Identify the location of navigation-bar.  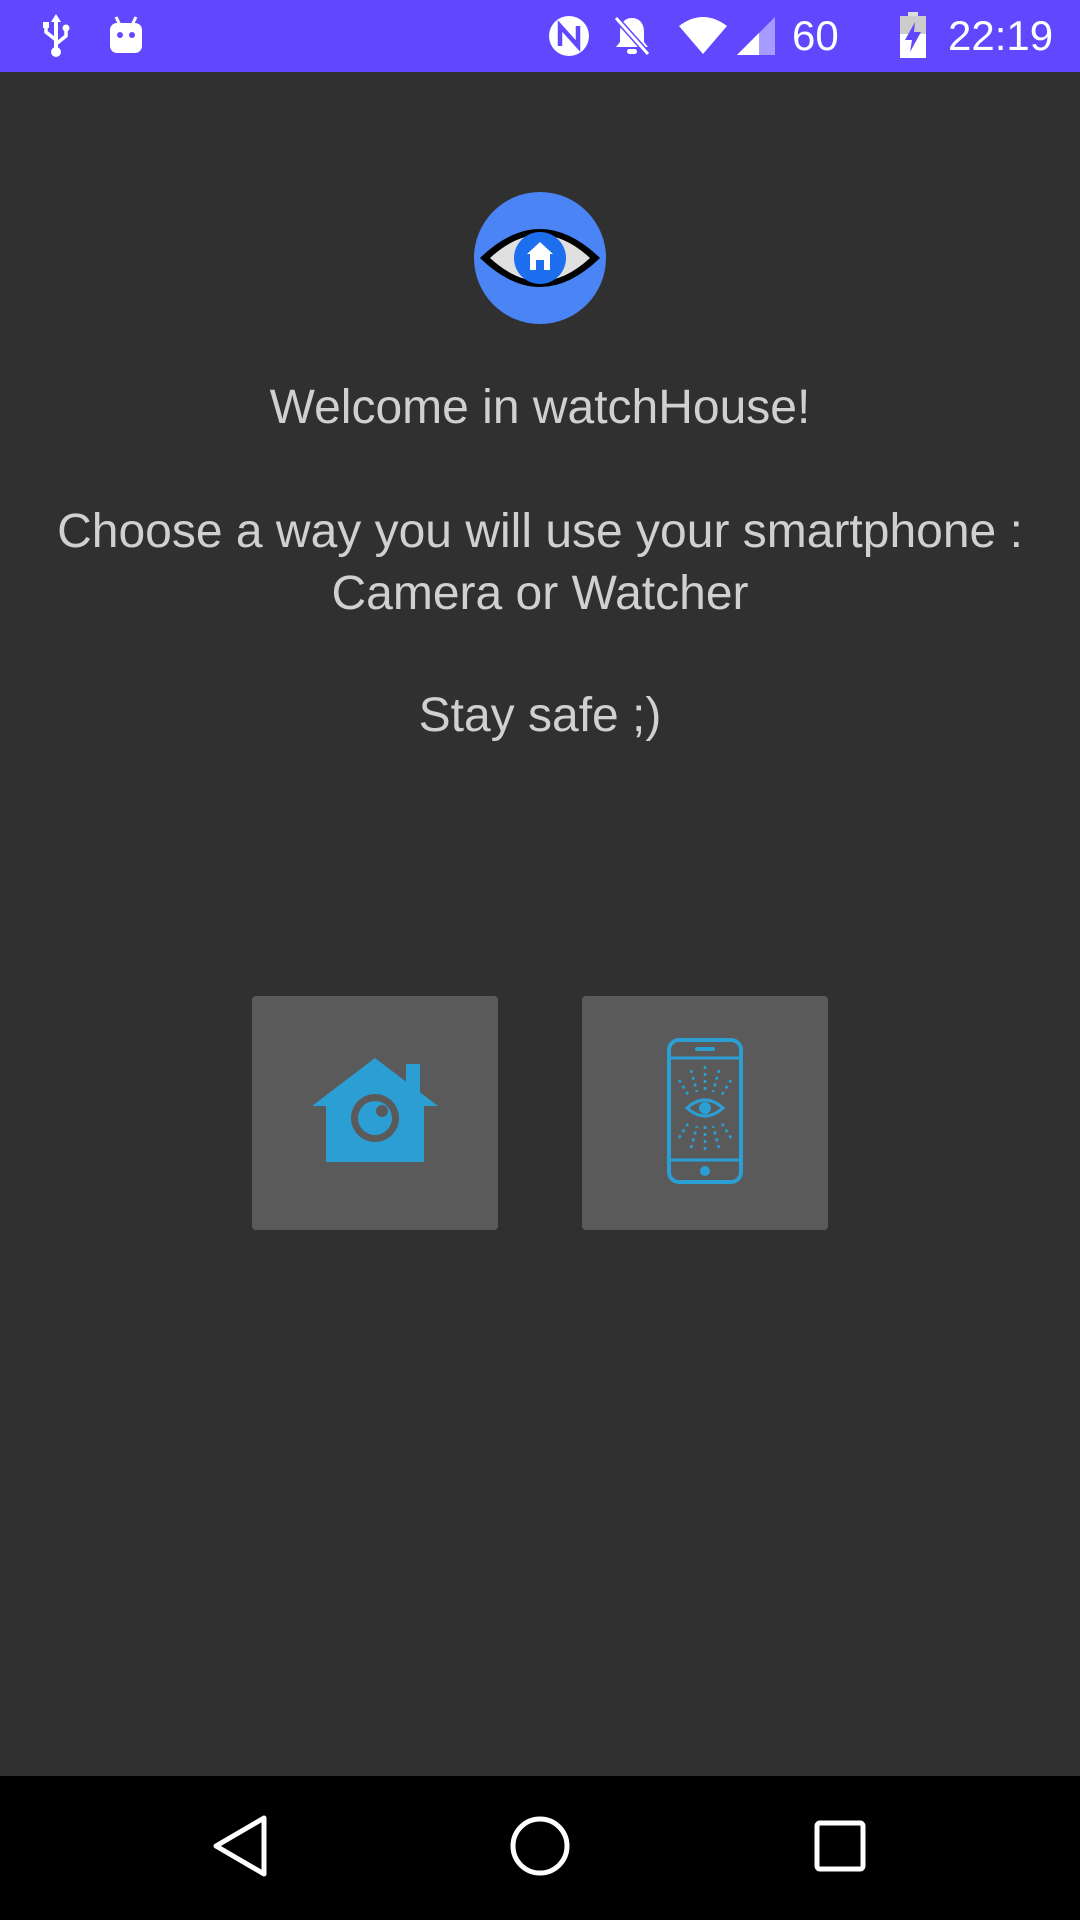
(540, 1848).